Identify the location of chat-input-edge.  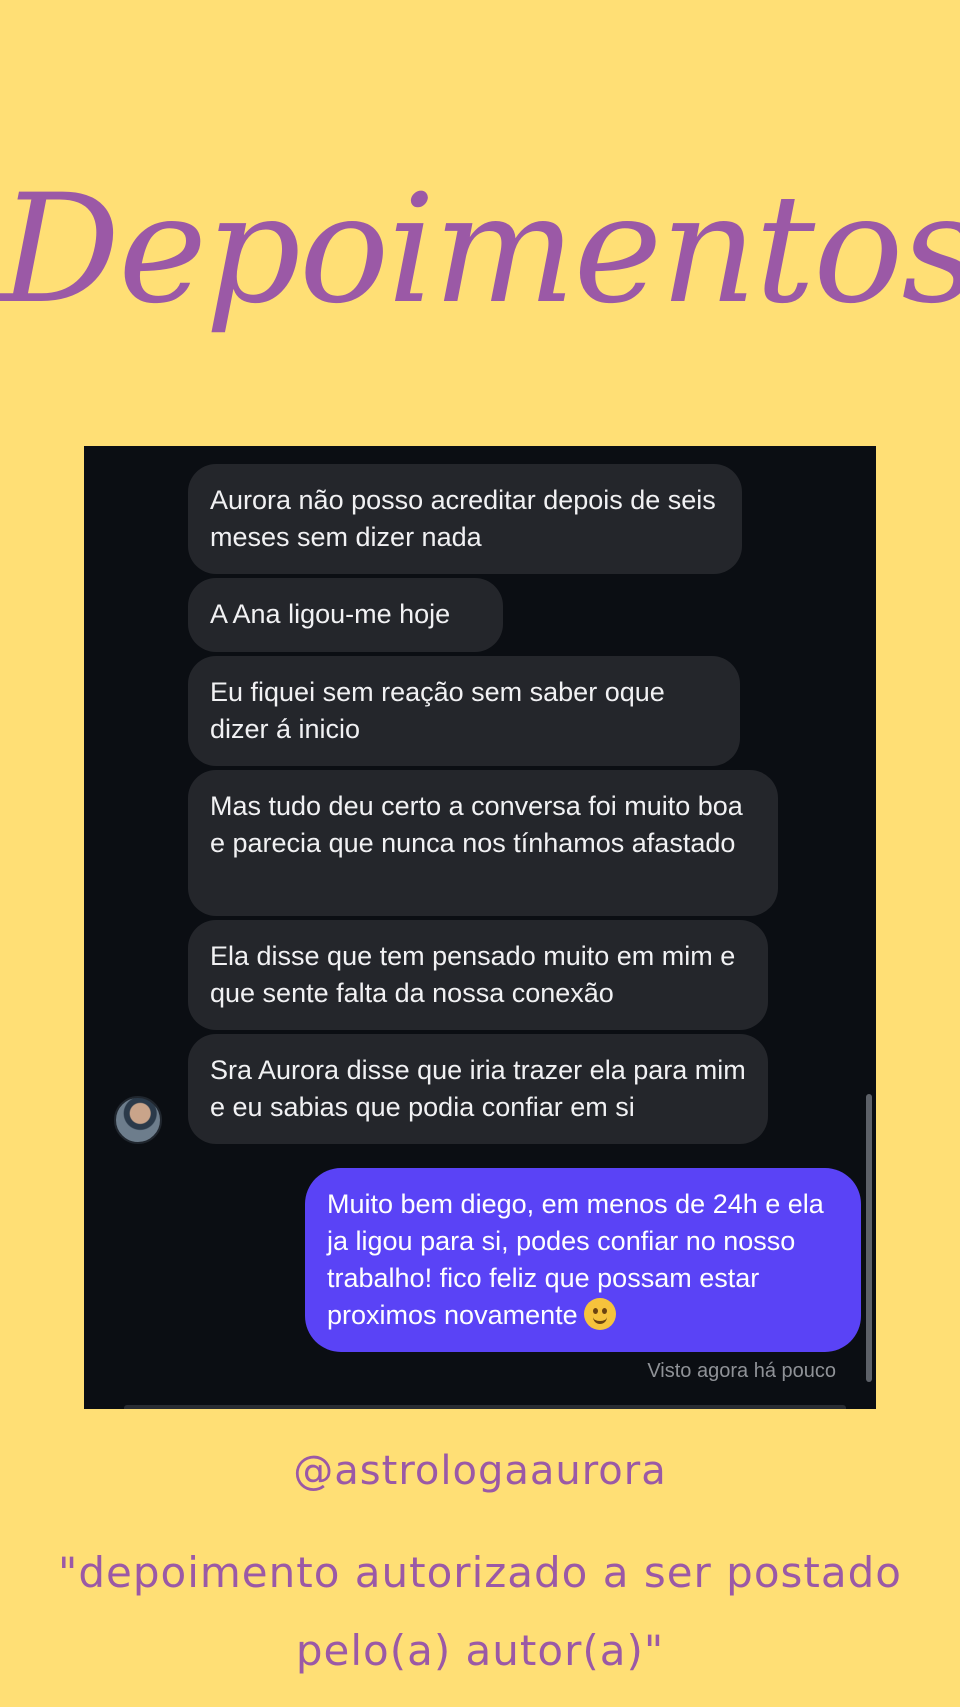
(485, 1407).